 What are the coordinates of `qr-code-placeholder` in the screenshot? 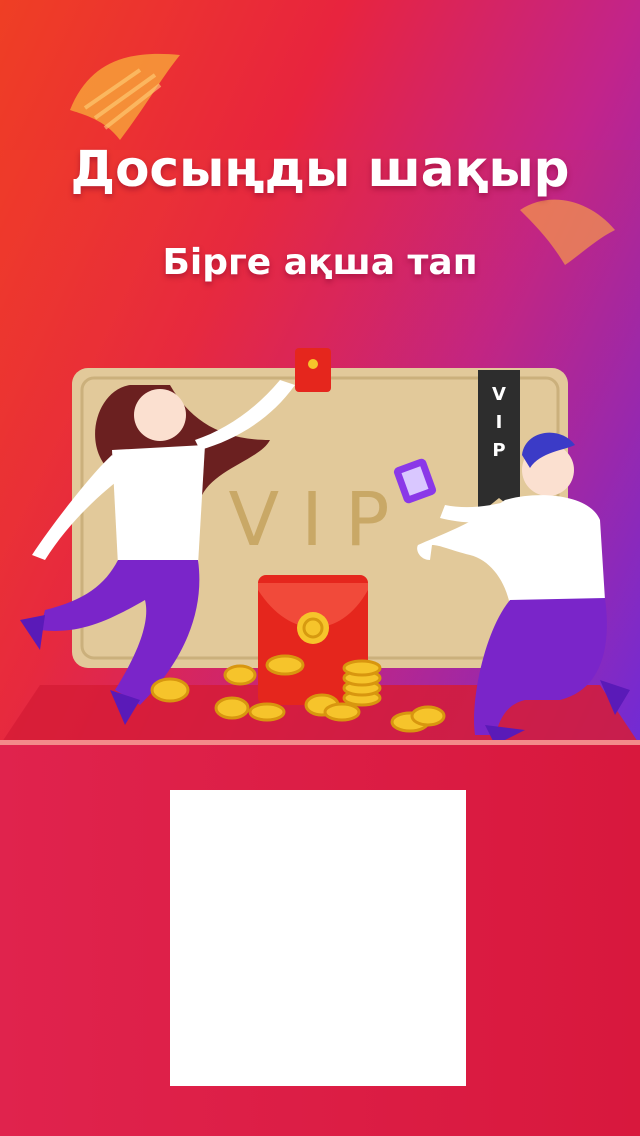 It's located at (318, 938).